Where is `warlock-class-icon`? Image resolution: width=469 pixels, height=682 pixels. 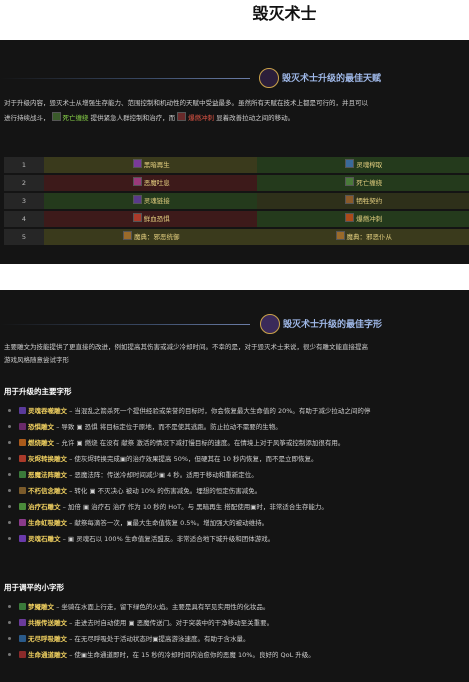 warlock-class-icon is located at coordinates (269, 78).